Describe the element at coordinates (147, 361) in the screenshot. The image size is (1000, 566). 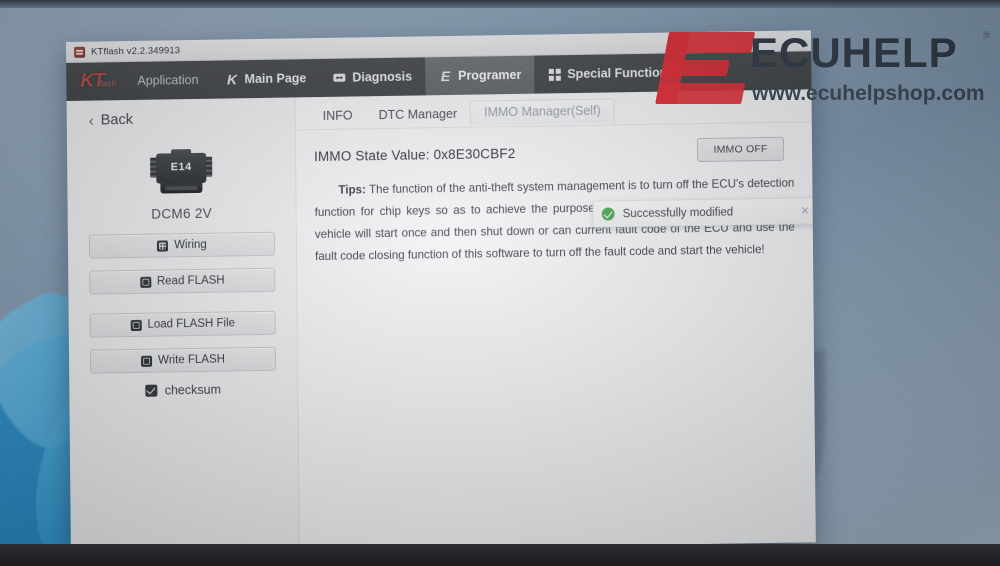
I see `write-icon` at that location.